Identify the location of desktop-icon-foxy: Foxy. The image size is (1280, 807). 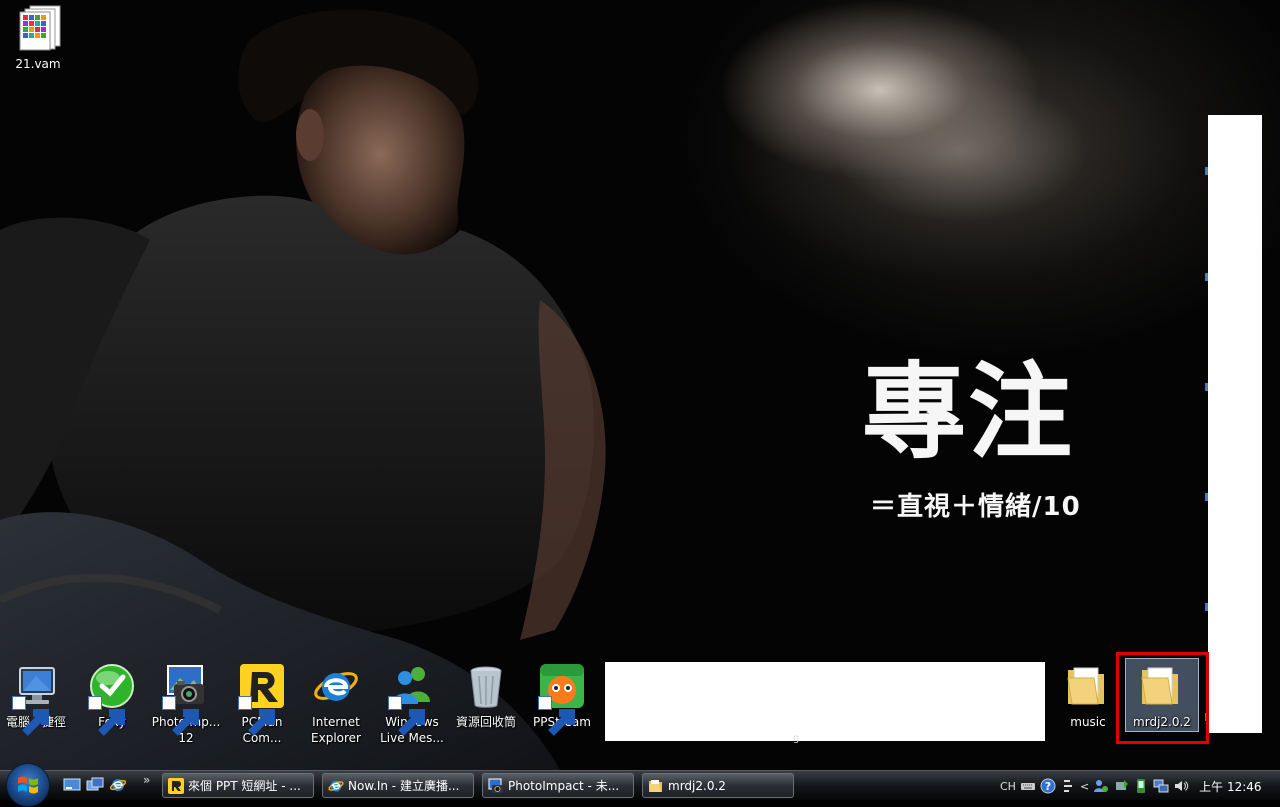
(112, 699).